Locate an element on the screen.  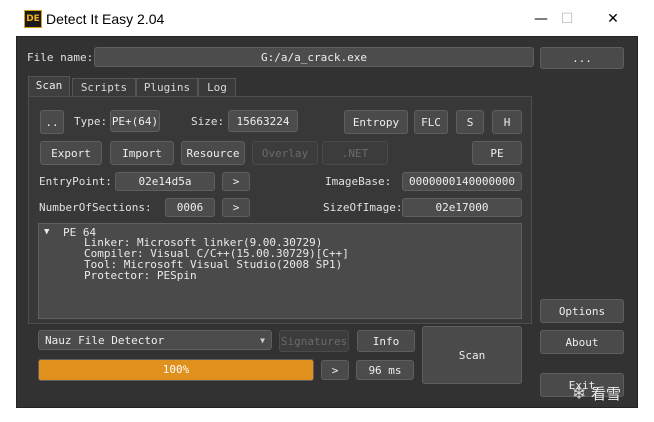
file-name-label: File name: is located at coordinates (60, 57).